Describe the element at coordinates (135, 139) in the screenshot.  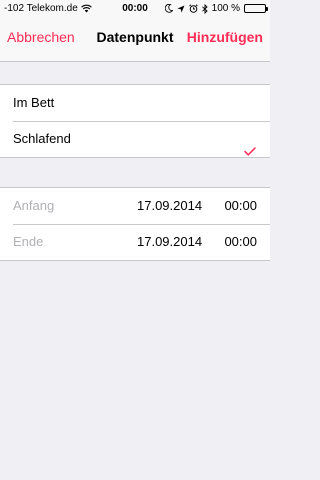
I see `option-asleep: Schlafend` at that location.